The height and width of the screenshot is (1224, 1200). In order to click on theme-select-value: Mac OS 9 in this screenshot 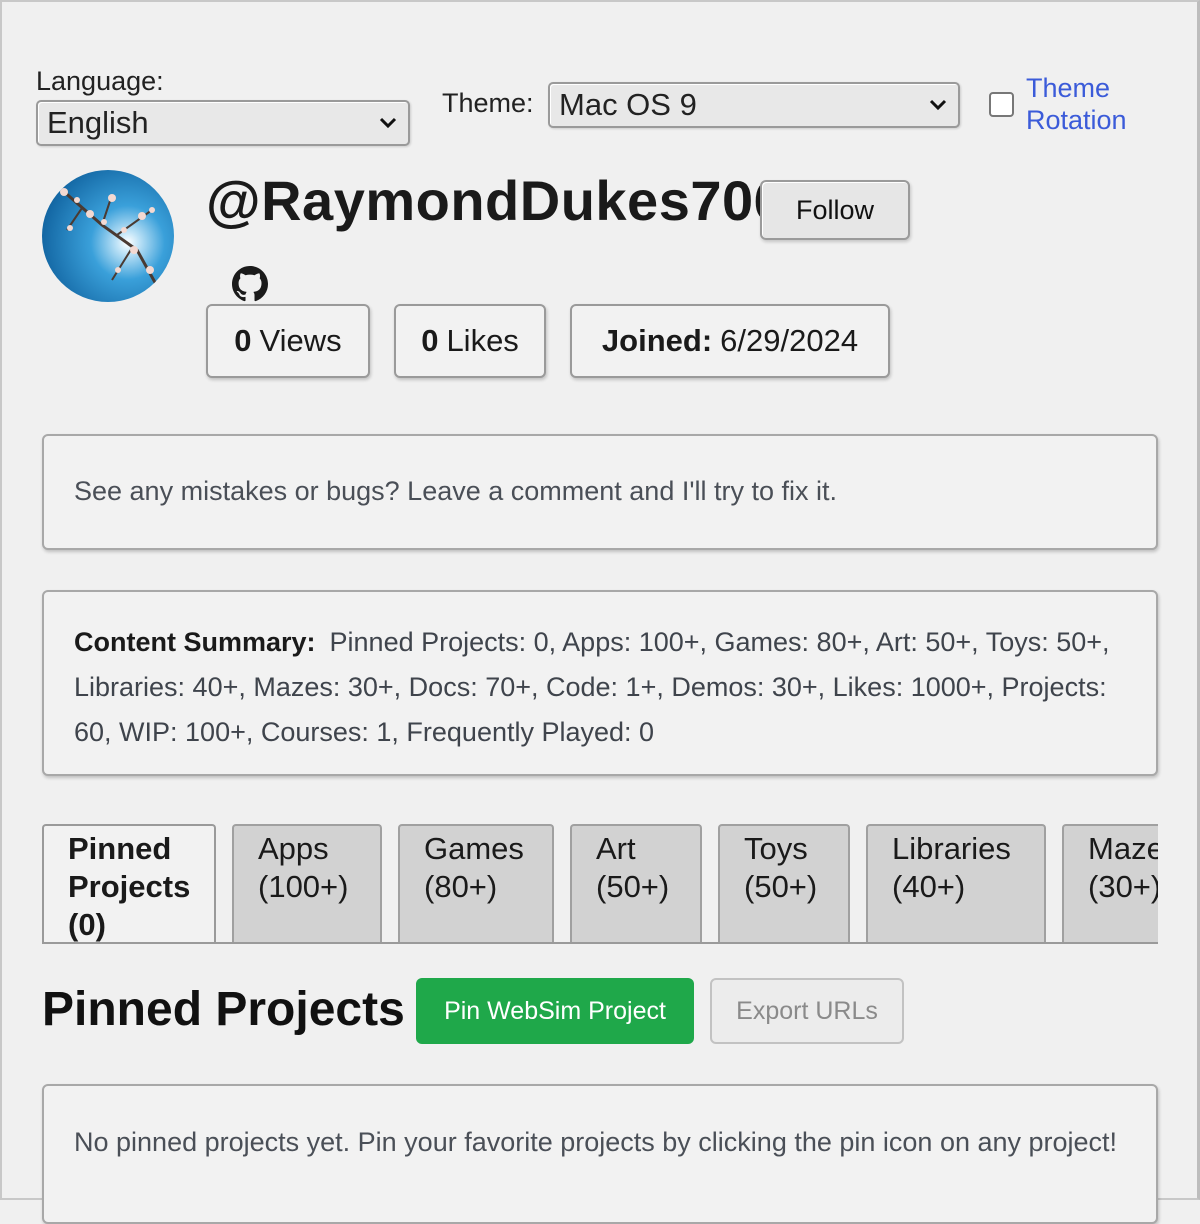, I will do `click(628, 104)`.